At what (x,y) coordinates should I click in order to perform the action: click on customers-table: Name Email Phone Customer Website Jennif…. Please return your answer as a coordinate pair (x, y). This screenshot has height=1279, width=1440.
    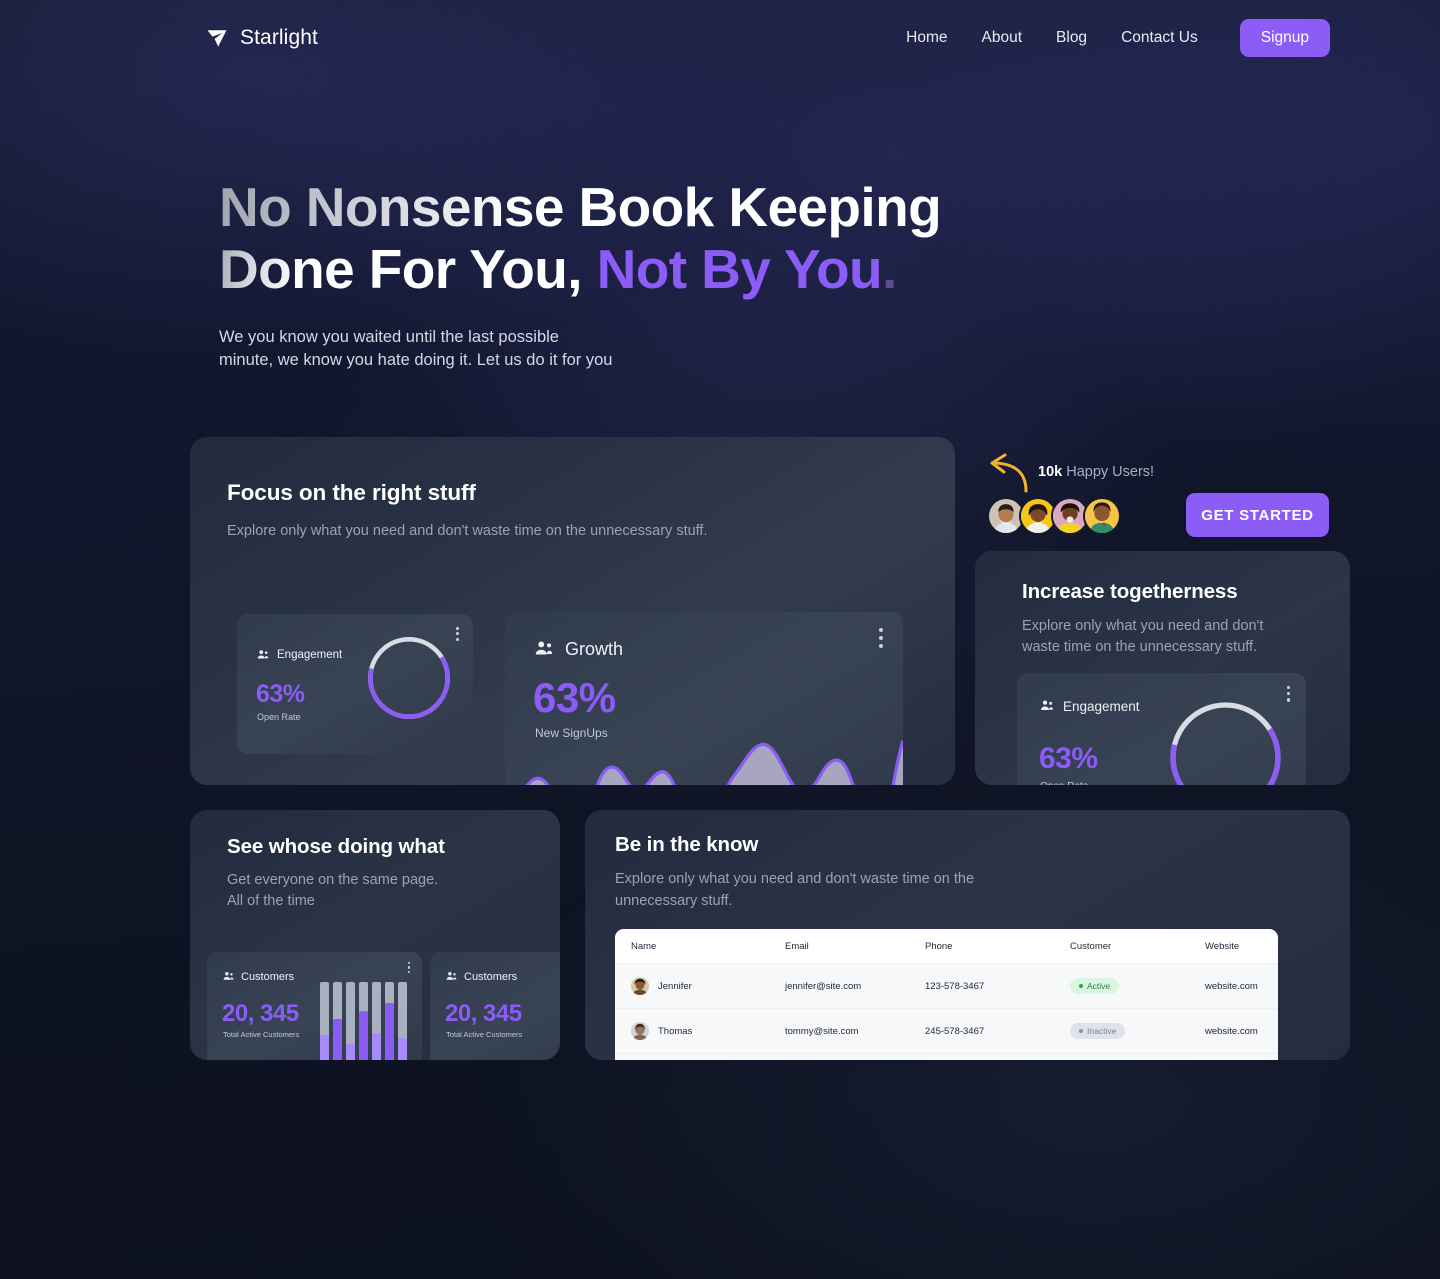
    Looking at the image, I should click on (946, 994).